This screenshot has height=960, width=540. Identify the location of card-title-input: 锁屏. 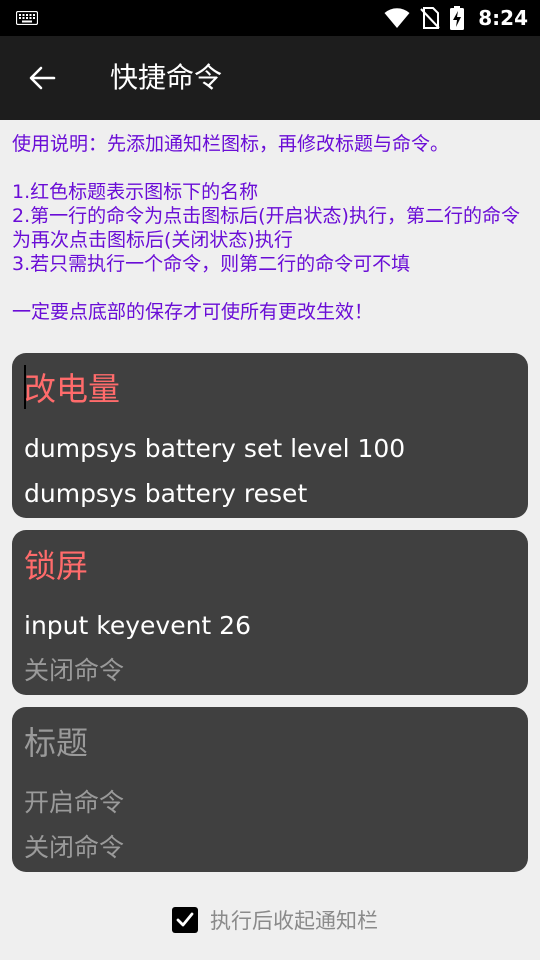
(56, 566).